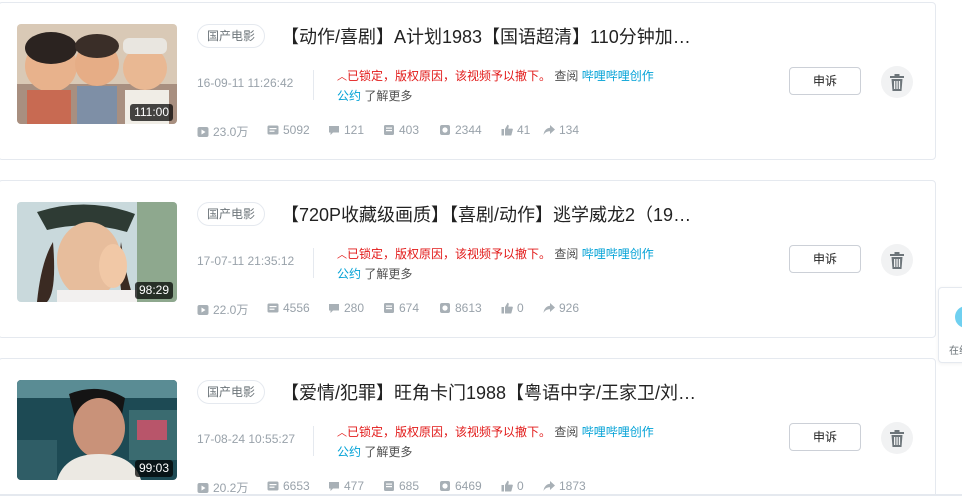  I want to click on like-count: 41, so click(524, 130).